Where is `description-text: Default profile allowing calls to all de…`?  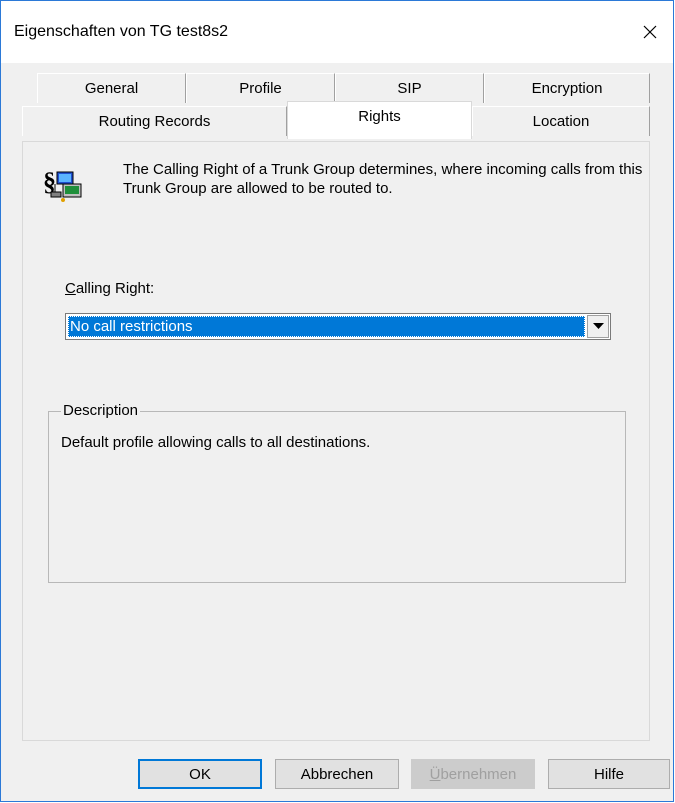
description-text: Default profile allowing calls to all de… is located at coordinates (216, 442).